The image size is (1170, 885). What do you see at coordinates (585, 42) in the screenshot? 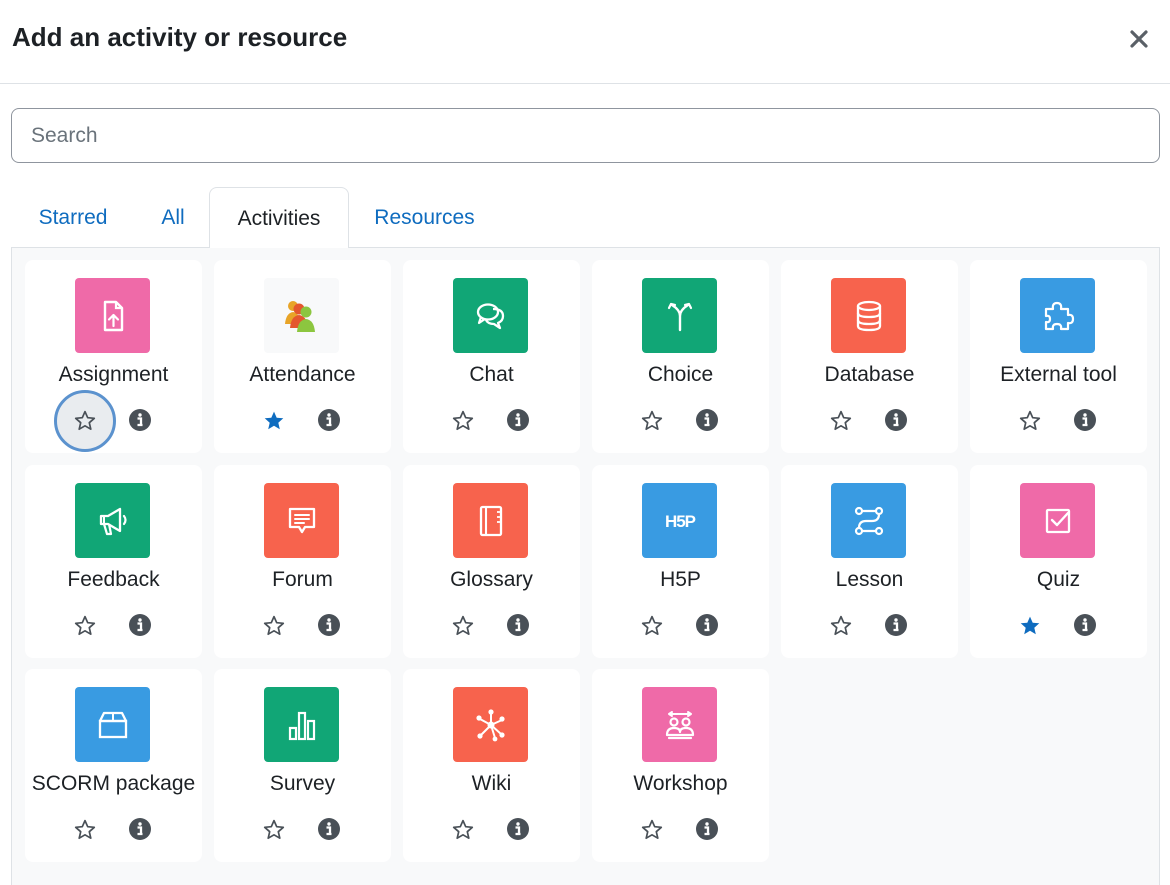
I see `modal-header: Add an activity or resource` at bounding box center [585, 42].